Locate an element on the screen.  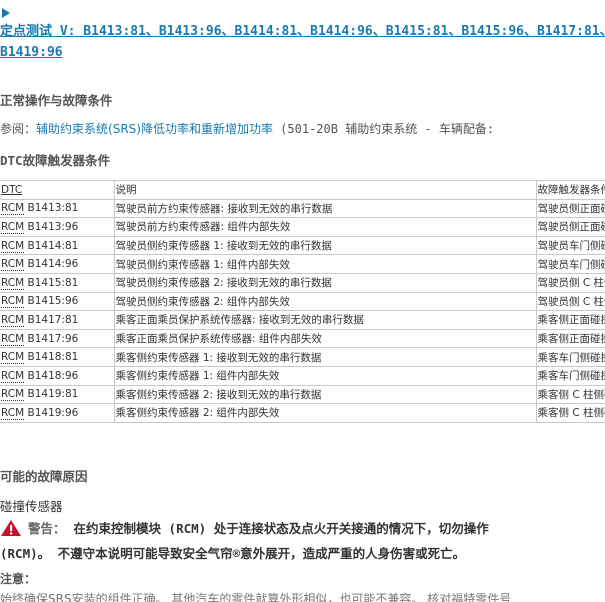
dtc-code-cell: RCM B1415:81 is located at coordinates (57, 283).